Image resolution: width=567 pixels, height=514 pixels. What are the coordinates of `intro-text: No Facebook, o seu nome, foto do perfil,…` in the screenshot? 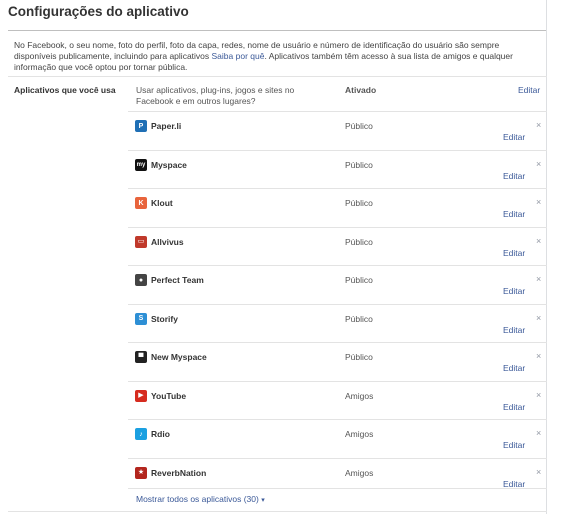 It's located at (269, 56).